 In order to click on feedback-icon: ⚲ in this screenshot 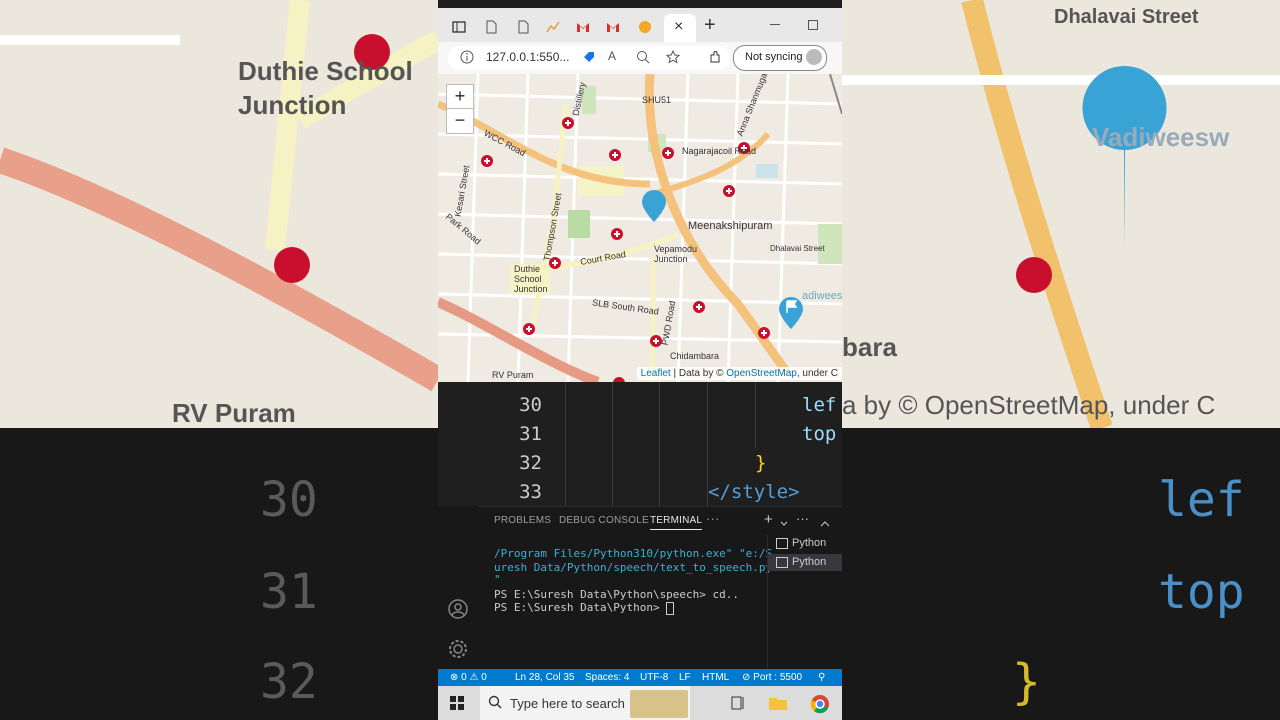, I will do `click(821, 677)`.